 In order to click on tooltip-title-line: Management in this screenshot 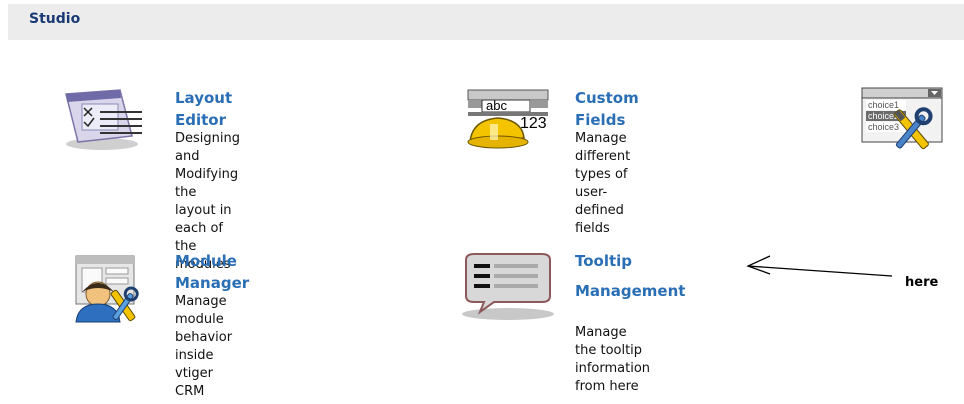, I will do `click(630, 291)`.